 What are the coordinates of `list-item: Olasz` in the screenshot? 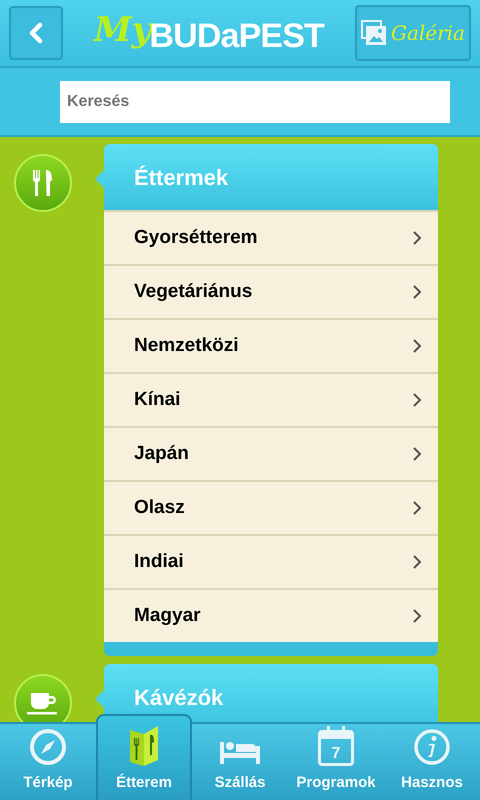 It's located at (271, 507).